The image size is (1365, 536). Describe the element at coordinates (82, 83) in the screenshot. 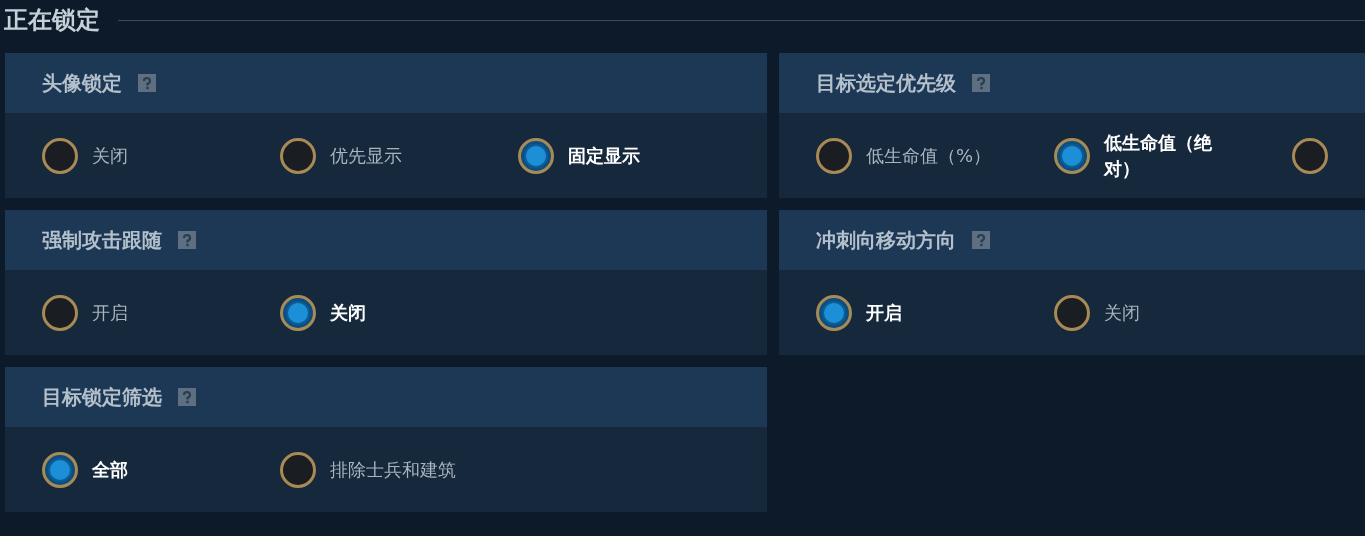

I see `card-title: 头像锁定` at that location.